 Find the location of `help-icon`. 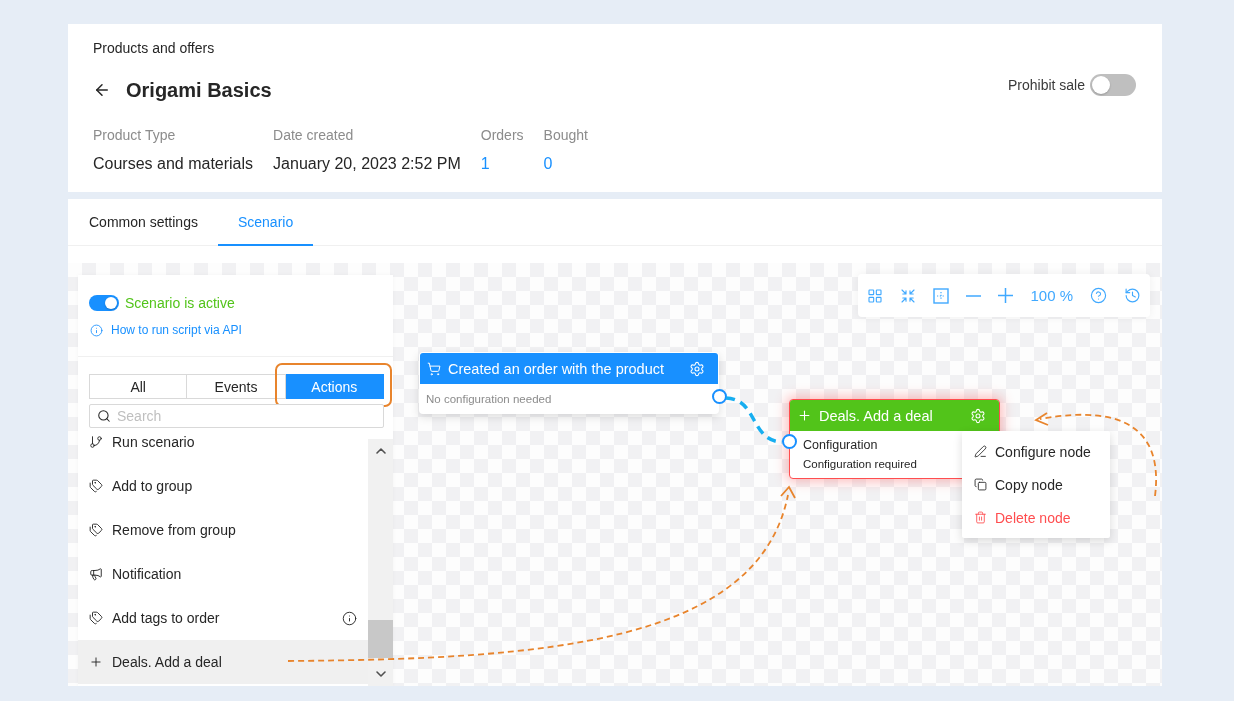

help-icon is located at coordinates (1098, 295).